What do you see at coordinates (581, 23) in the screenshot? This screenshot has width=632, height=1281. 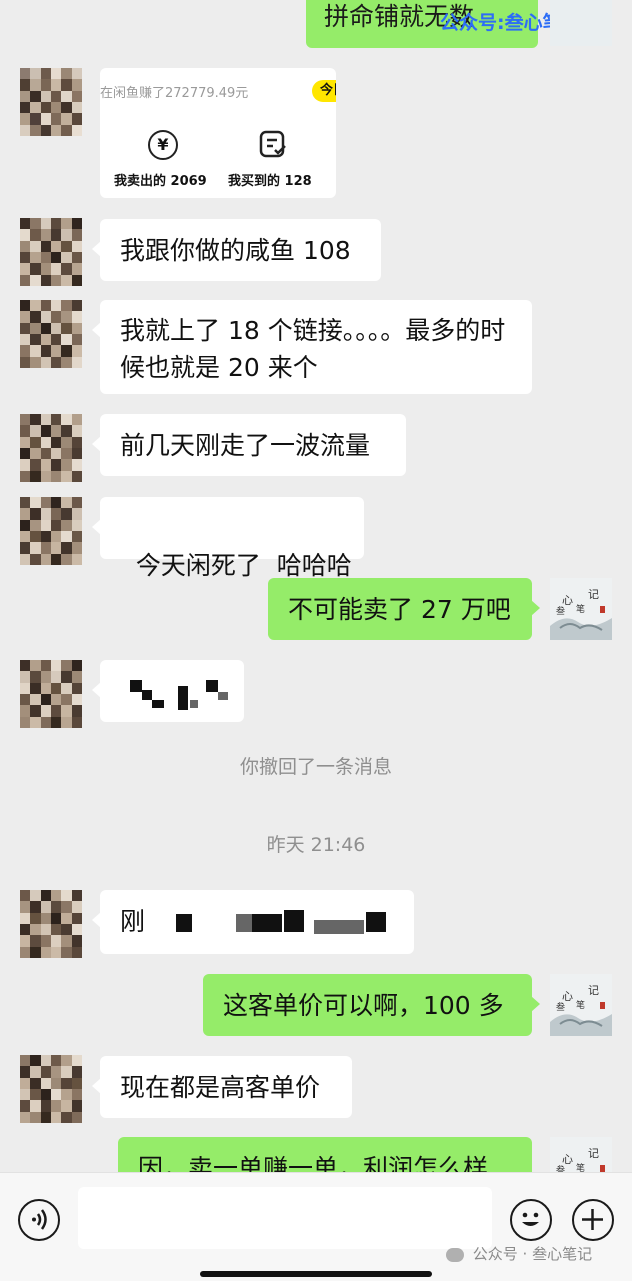 I see `self-avatar` at bounding box center [581, 23].